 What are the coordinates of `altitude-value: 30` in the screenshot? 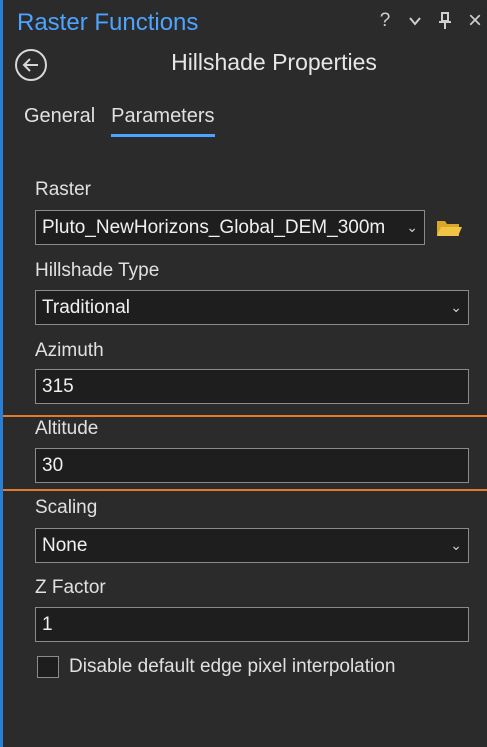 It's located at (53, 465).